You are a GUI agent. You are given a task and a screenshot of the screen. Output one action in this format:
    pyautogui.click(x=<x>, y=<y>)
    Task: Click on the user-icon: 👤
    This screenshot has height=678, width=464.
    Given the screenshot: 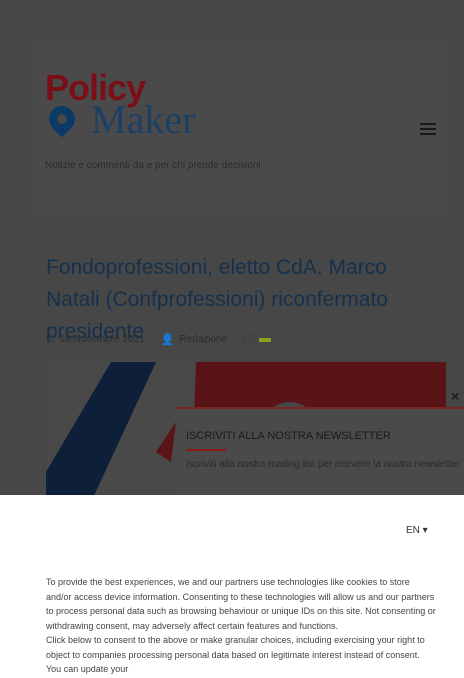 What is the action you would take?
    pyautogui.click(x=167, y=340)
    